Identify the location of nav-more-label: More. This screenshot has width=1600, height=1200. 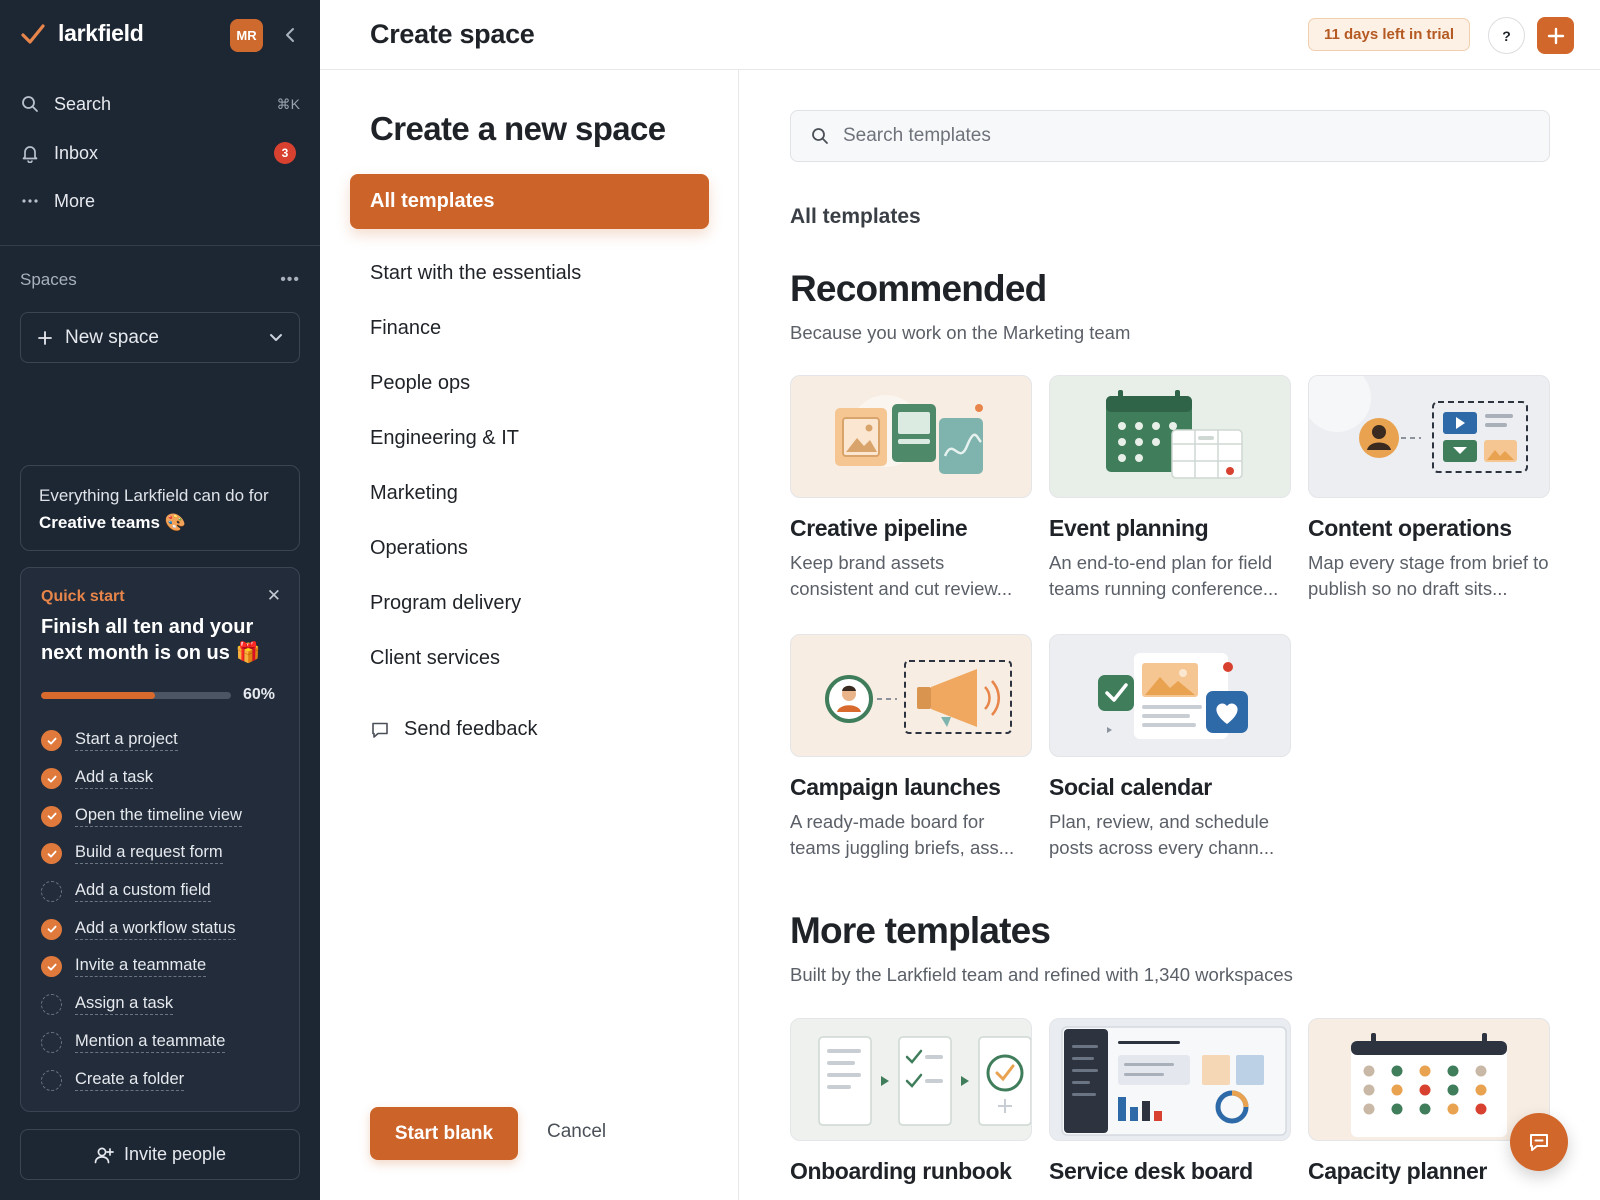
(75, 200).